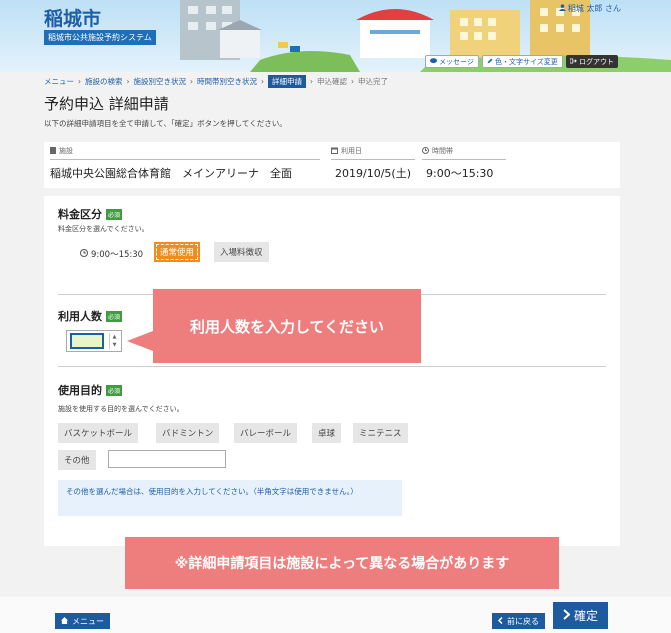 Image resolution: width=671 pixels, height=633 pixels. I want to click on people-count-input: ▲ ▼, so click(94, 341).